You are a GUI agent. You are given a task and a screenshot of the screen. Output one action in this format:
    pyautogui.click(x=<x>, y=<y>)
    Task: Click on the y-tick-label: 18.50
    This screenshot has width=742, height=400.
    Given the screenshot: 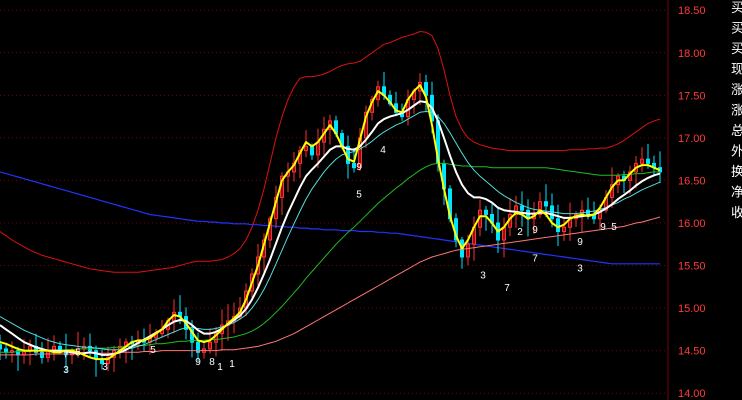 What is the action you would take?
    pyautogui.click(x=692, y=11)
    